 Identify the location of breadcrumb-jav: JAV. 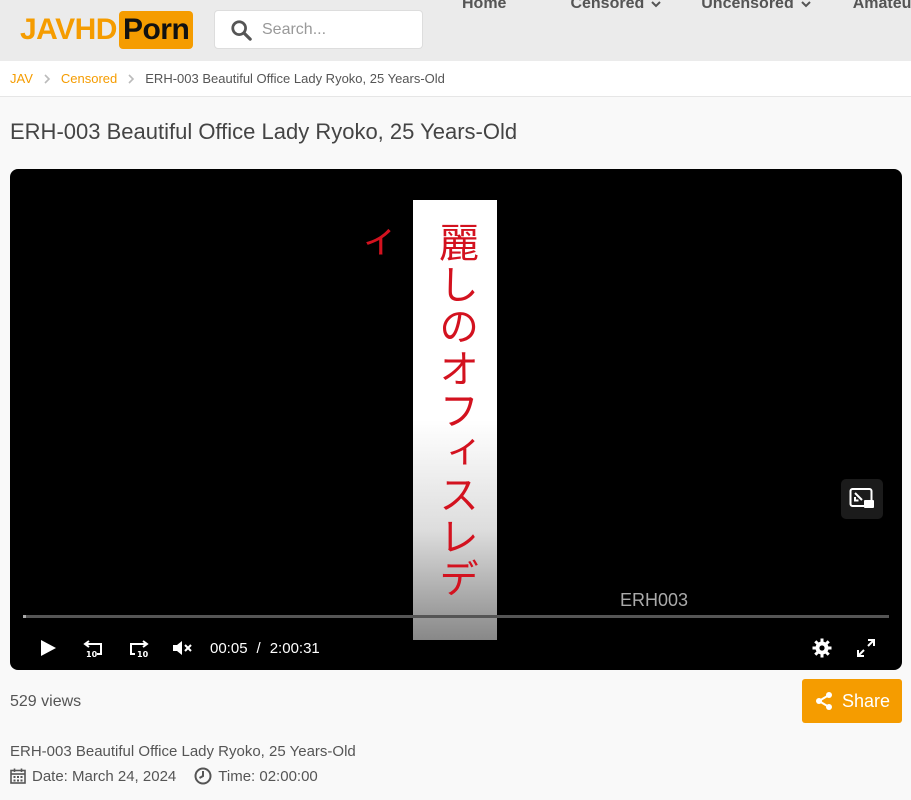
(21, 78).